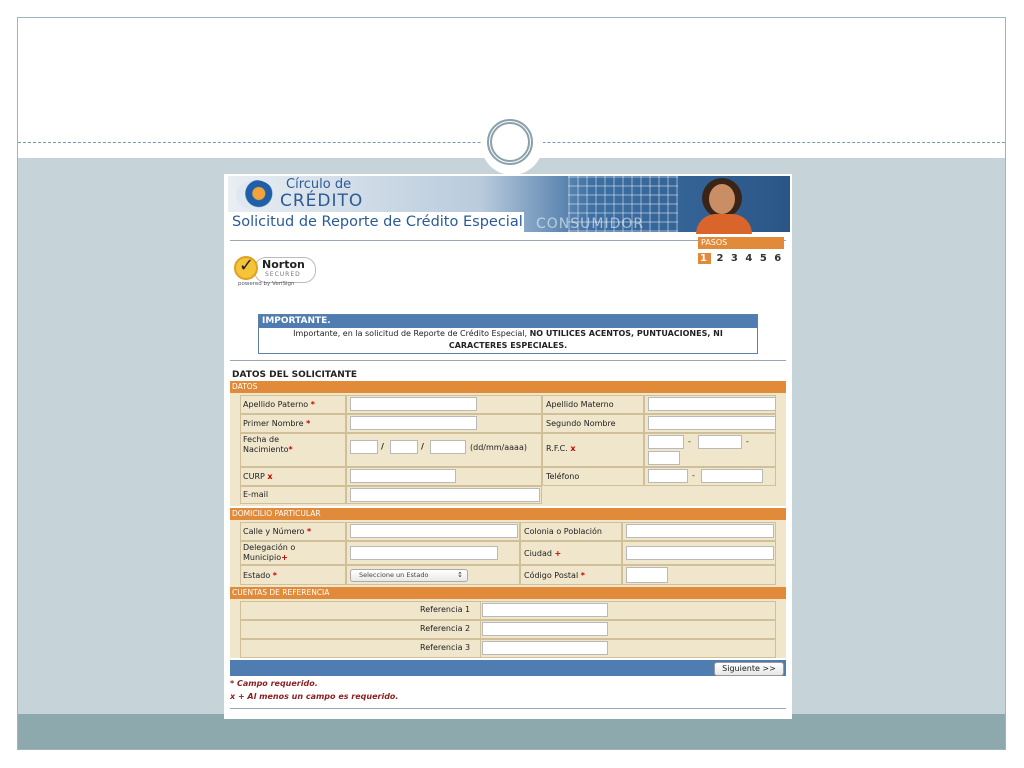 The image size is (1024, 768). I want to click on primer-nombre-label: Primer Nombre *, so click(277, 423).